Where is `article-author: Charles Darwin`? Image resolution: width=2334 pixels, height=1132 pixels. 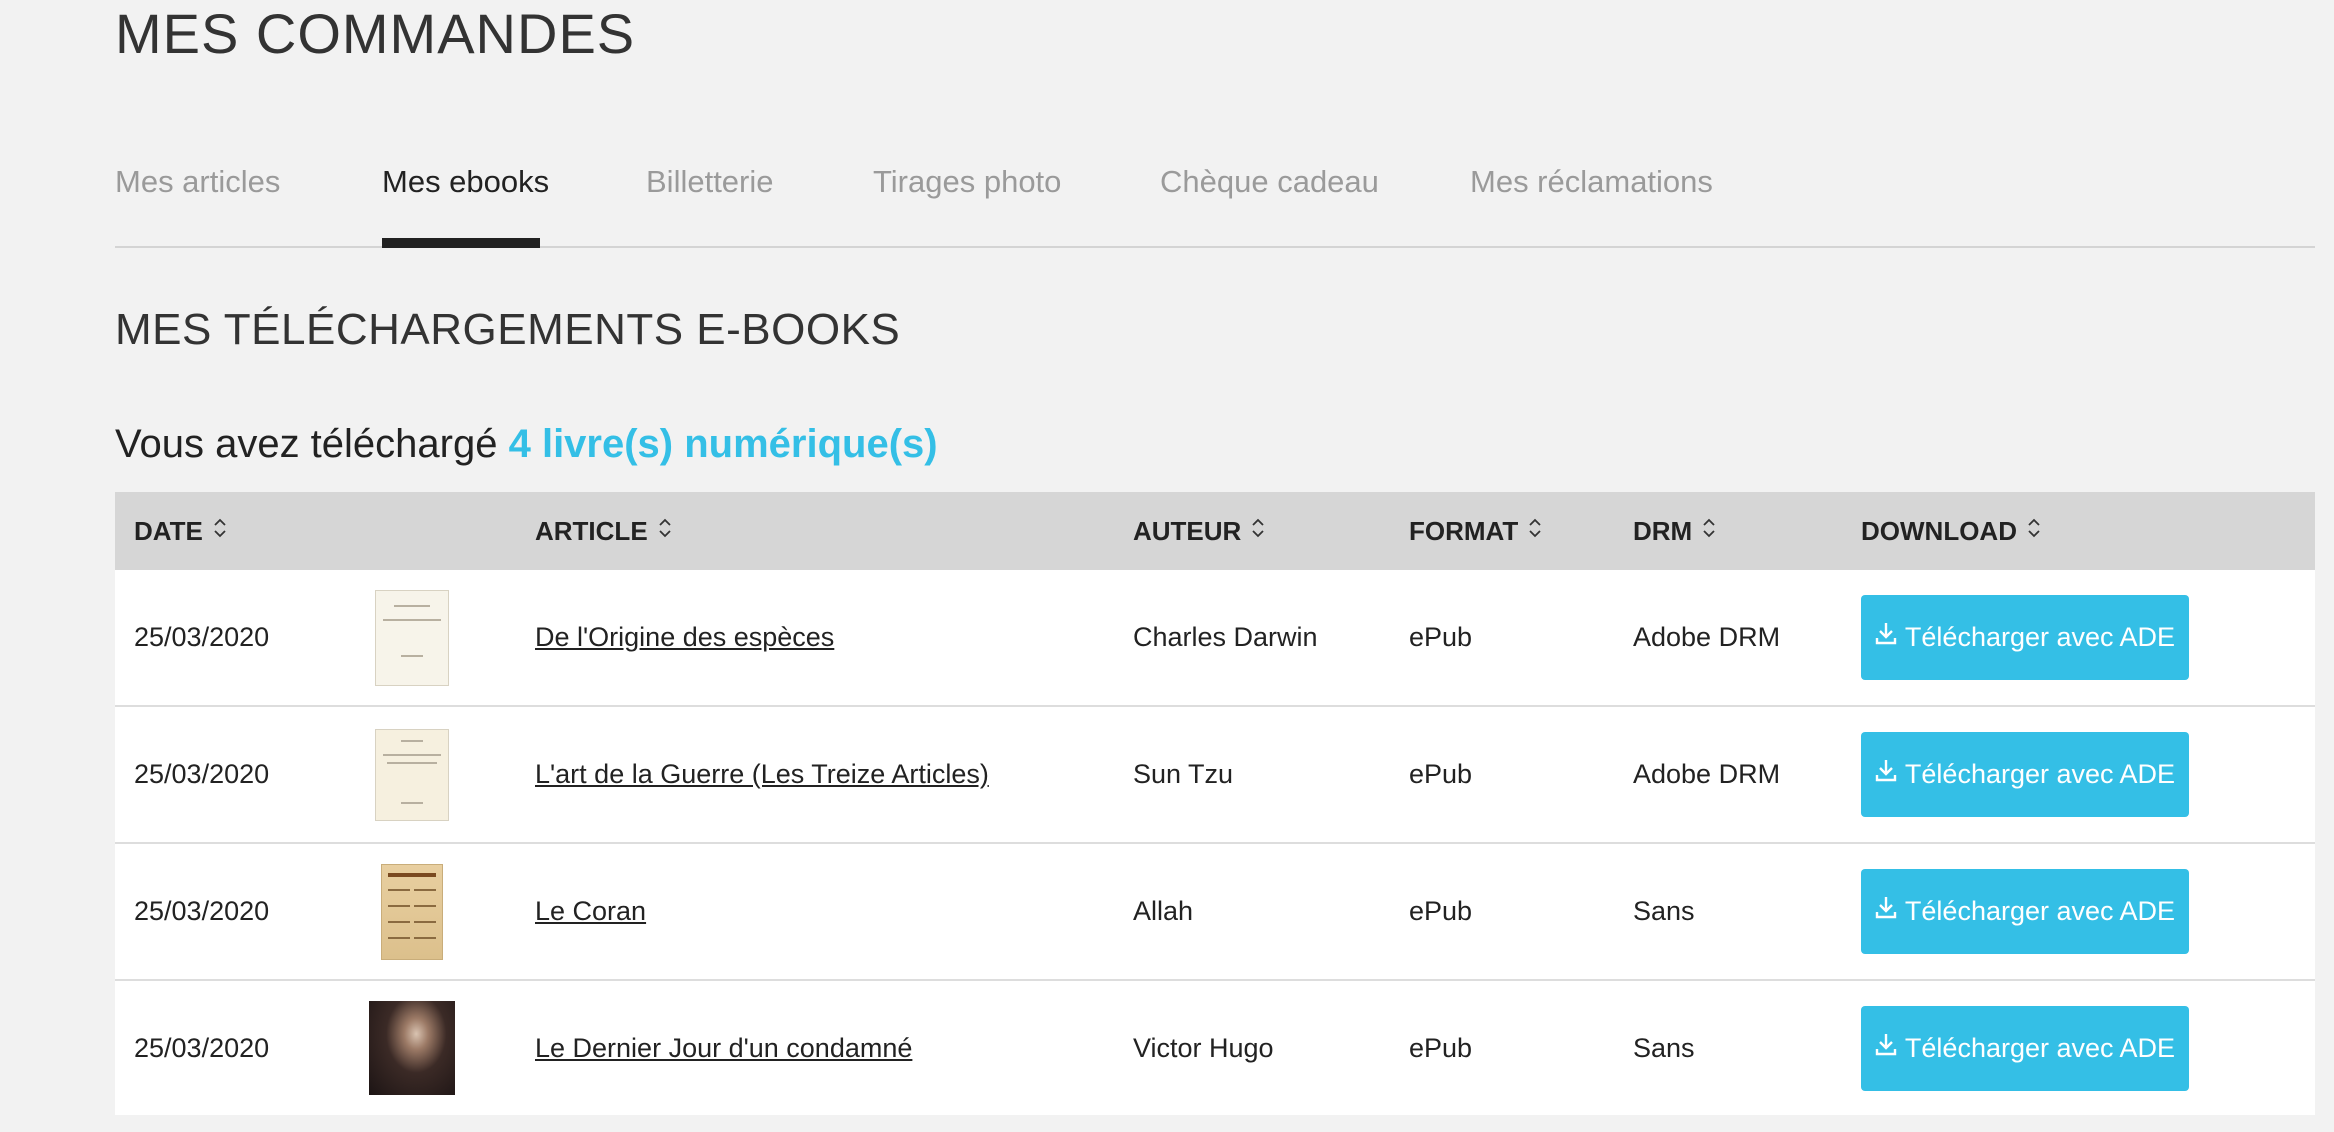
article-author: Charles Darwin is located at coordinates (1225, 637).